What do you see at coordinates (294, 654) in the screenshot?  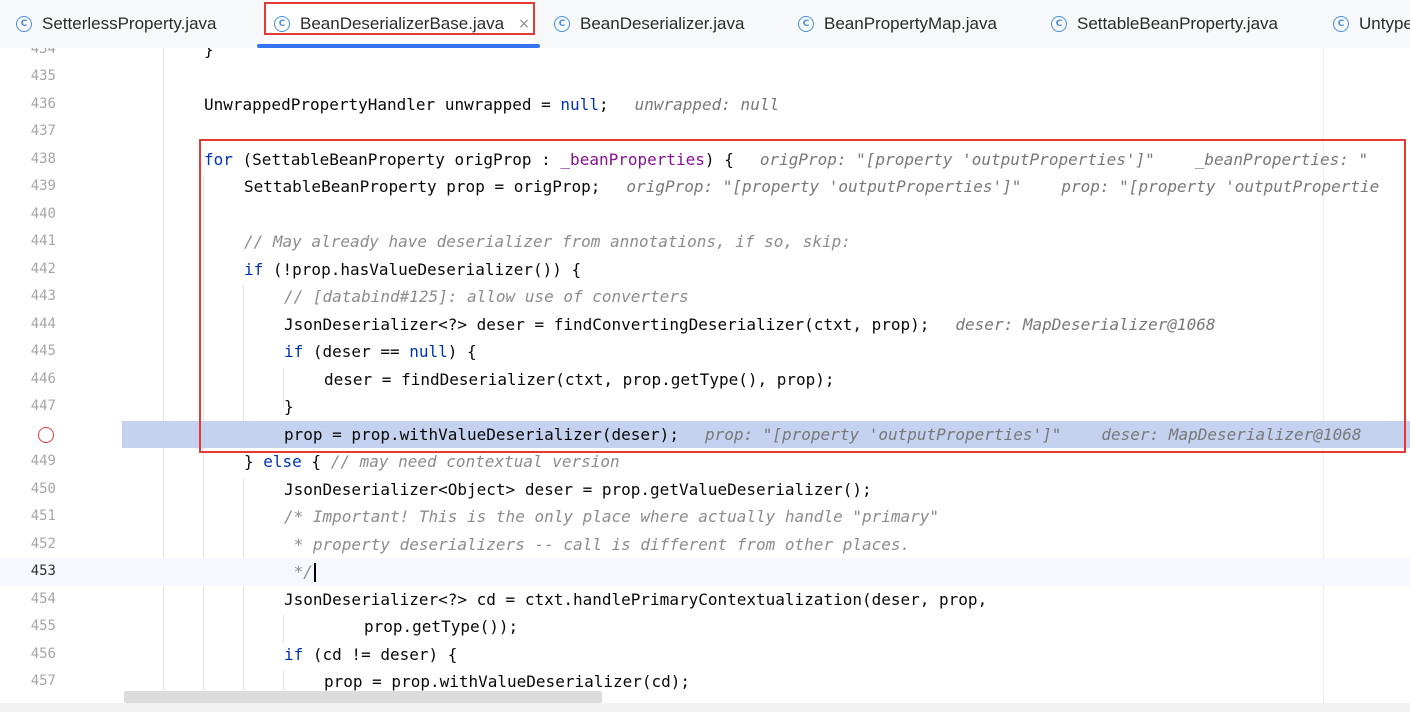 I see `keyword-token: if` at bounding box center [294, 654].